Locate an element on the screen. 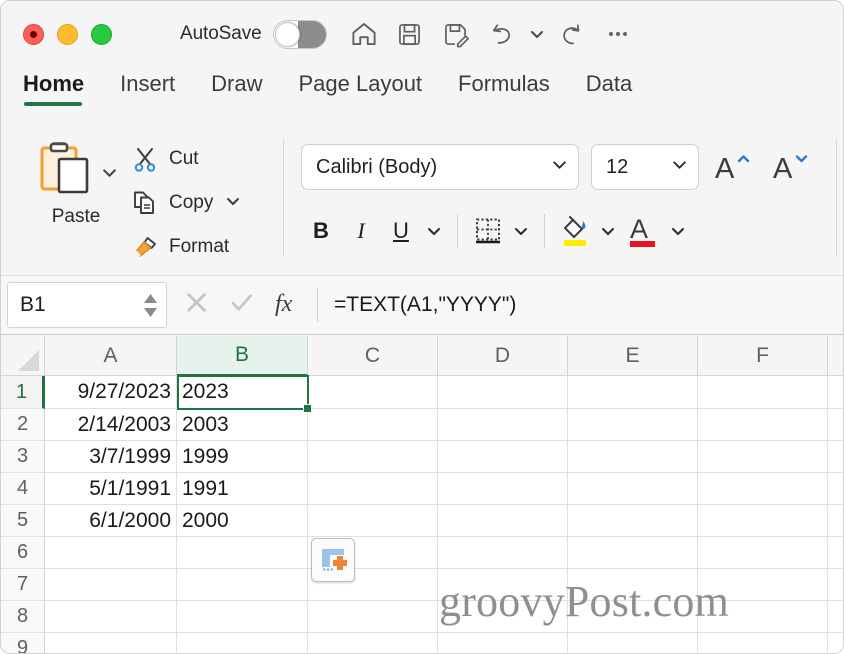 The width and height of the screenshot is (844, 654). tab-data: Data is located at coordinates (609, 82).